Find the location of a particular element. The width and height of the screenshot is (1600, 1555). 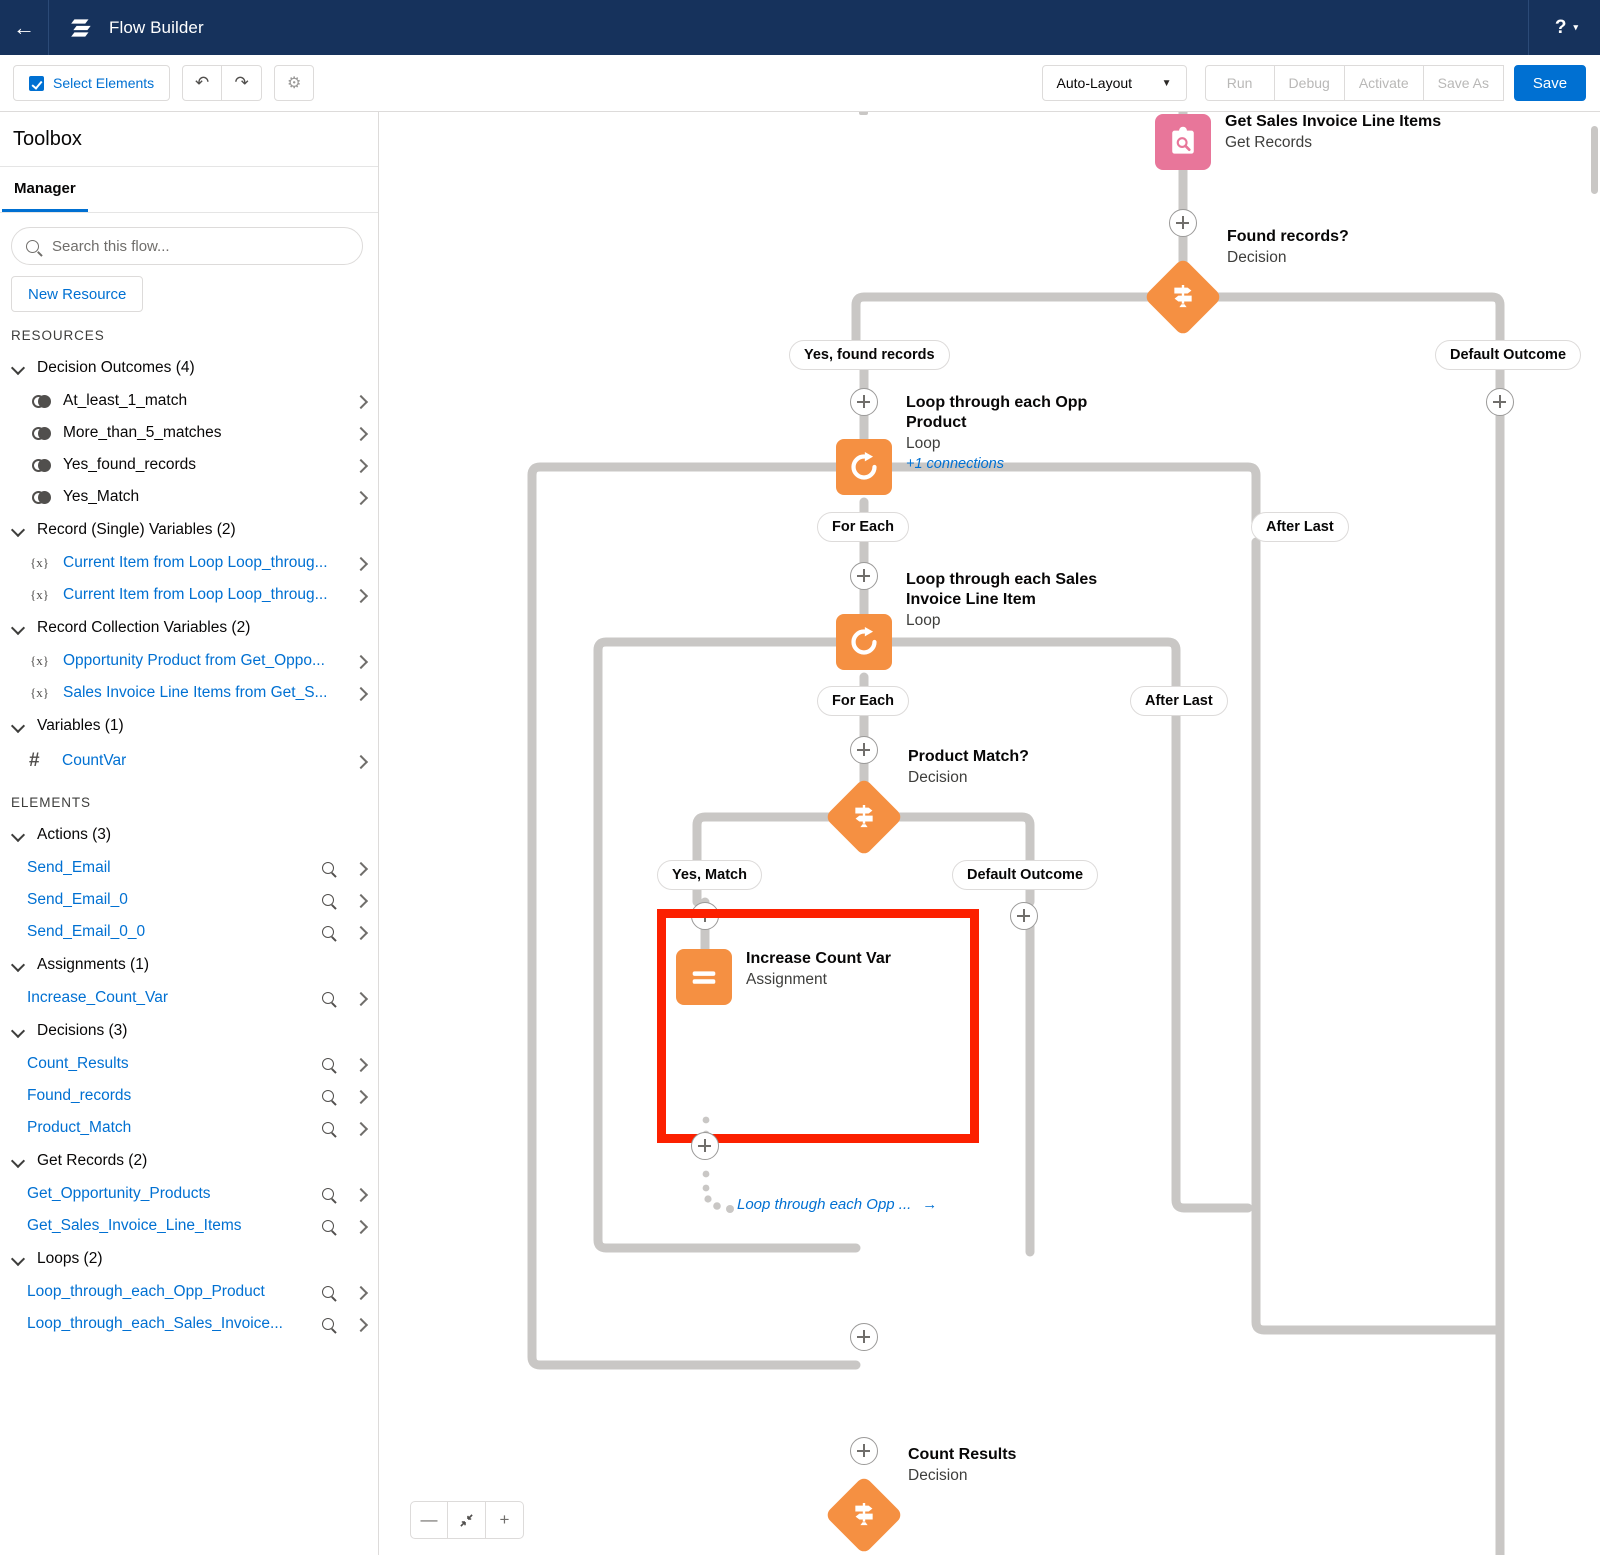

tab-manager: Manager is located at coordinates (45, 189).